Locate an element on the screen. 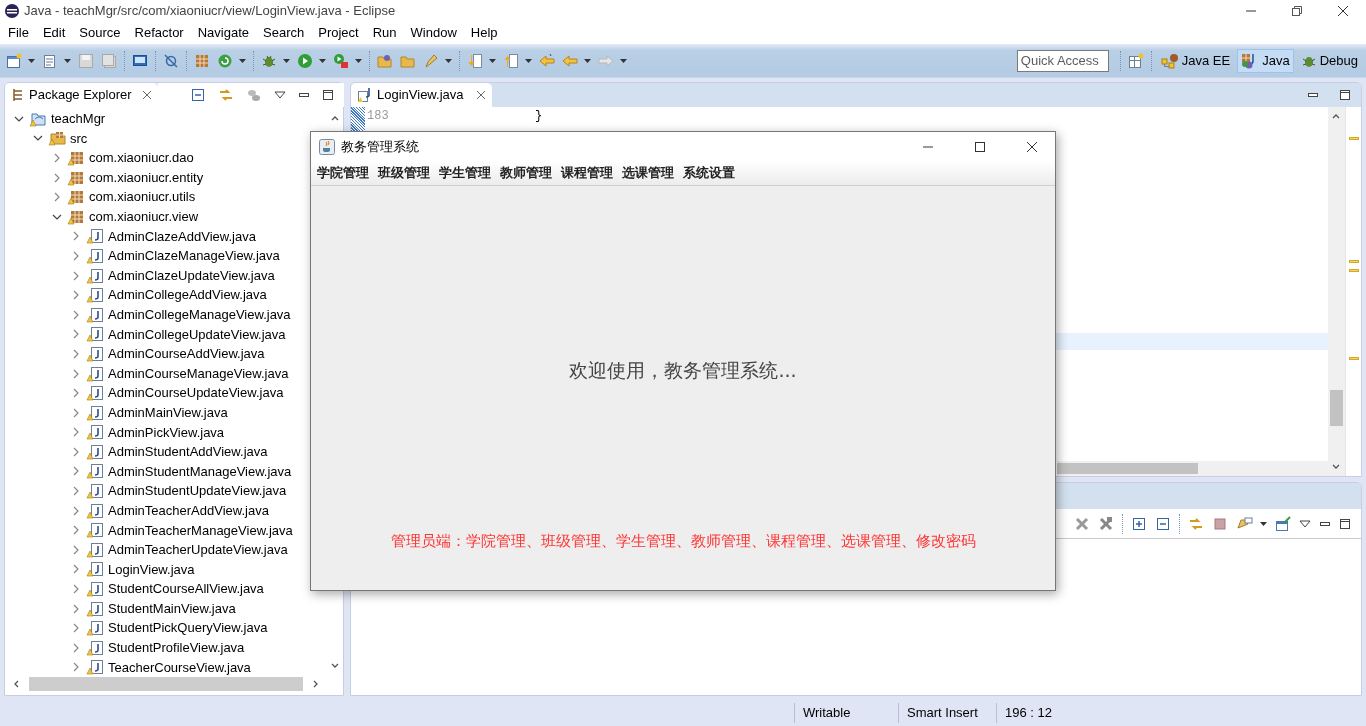 This screenshot has height=726, width=1366. menu-item: 班级管理 is located at coordinates (404, 173).